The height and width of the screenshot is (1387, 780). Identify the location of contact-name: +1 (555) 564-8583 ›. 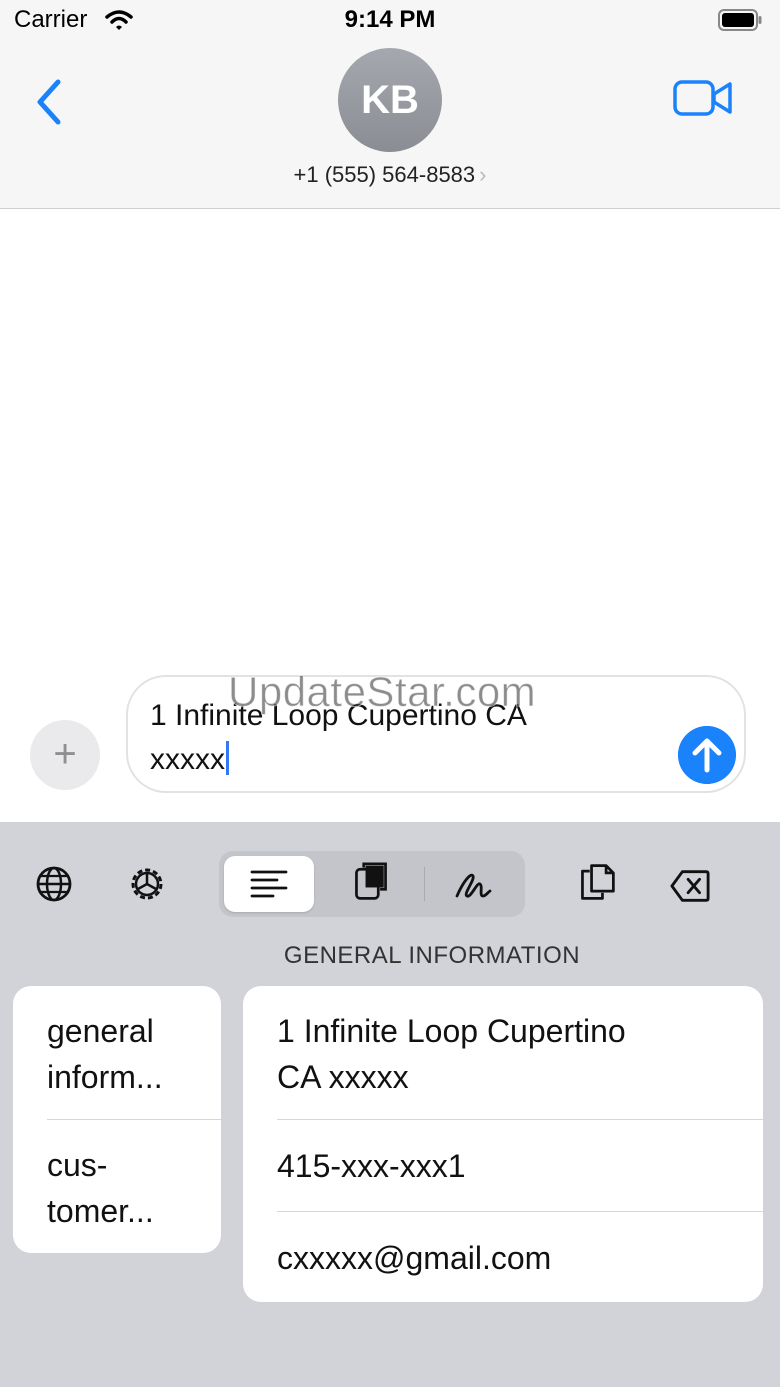
(390, 175).